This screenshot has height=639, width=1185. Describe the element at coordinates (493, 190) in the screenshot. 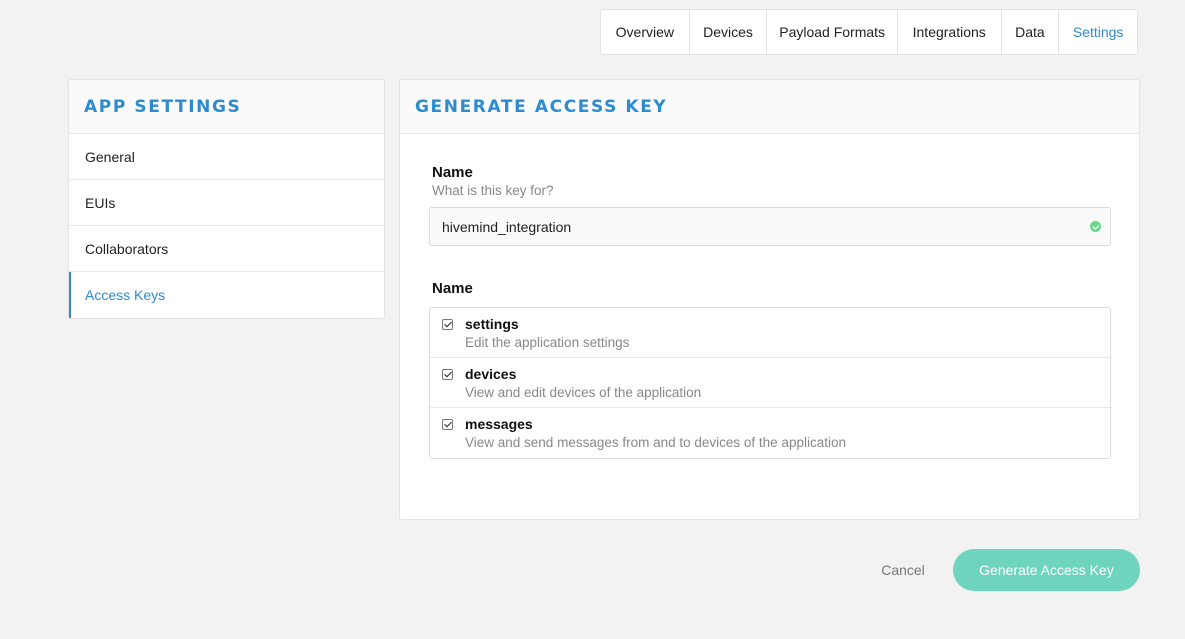

I see `name-field-help: What is this key for?` at that location.